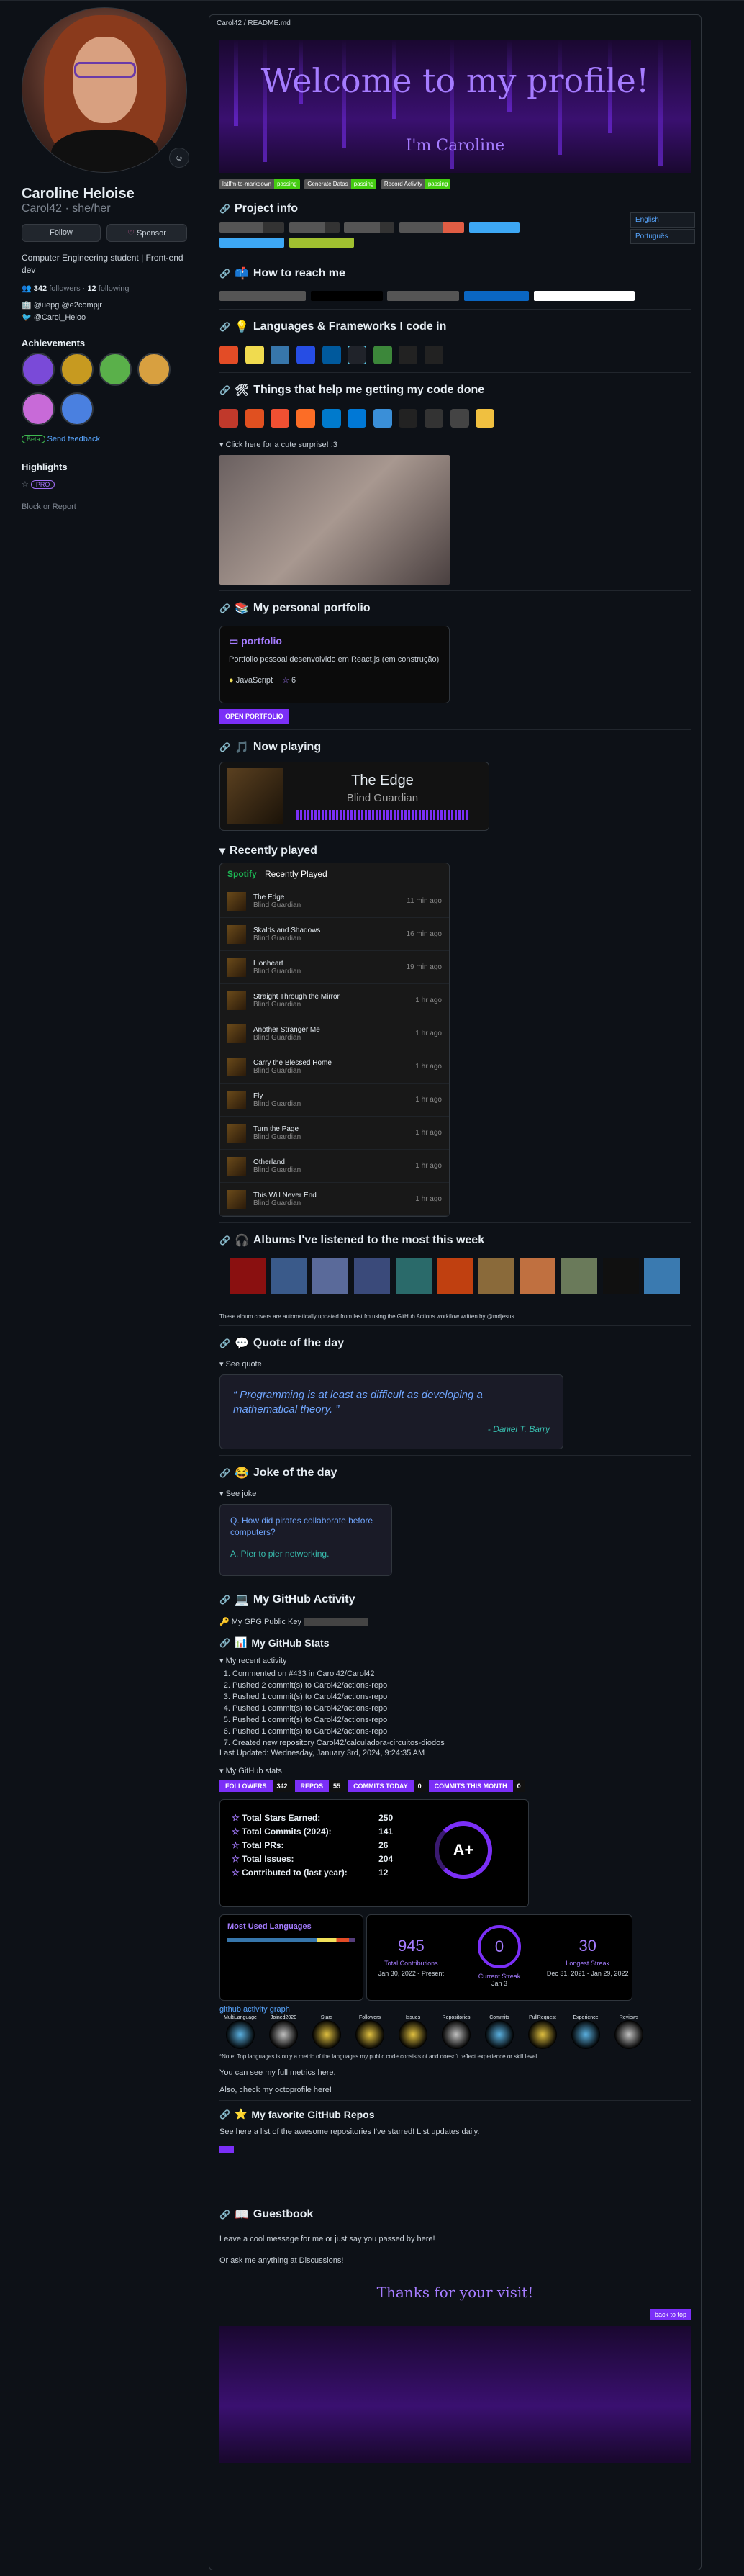  Describe the element at coordinates (542, 2032) in the screenshot. I see `trophy-pullrequest: PullRequest` at that location.